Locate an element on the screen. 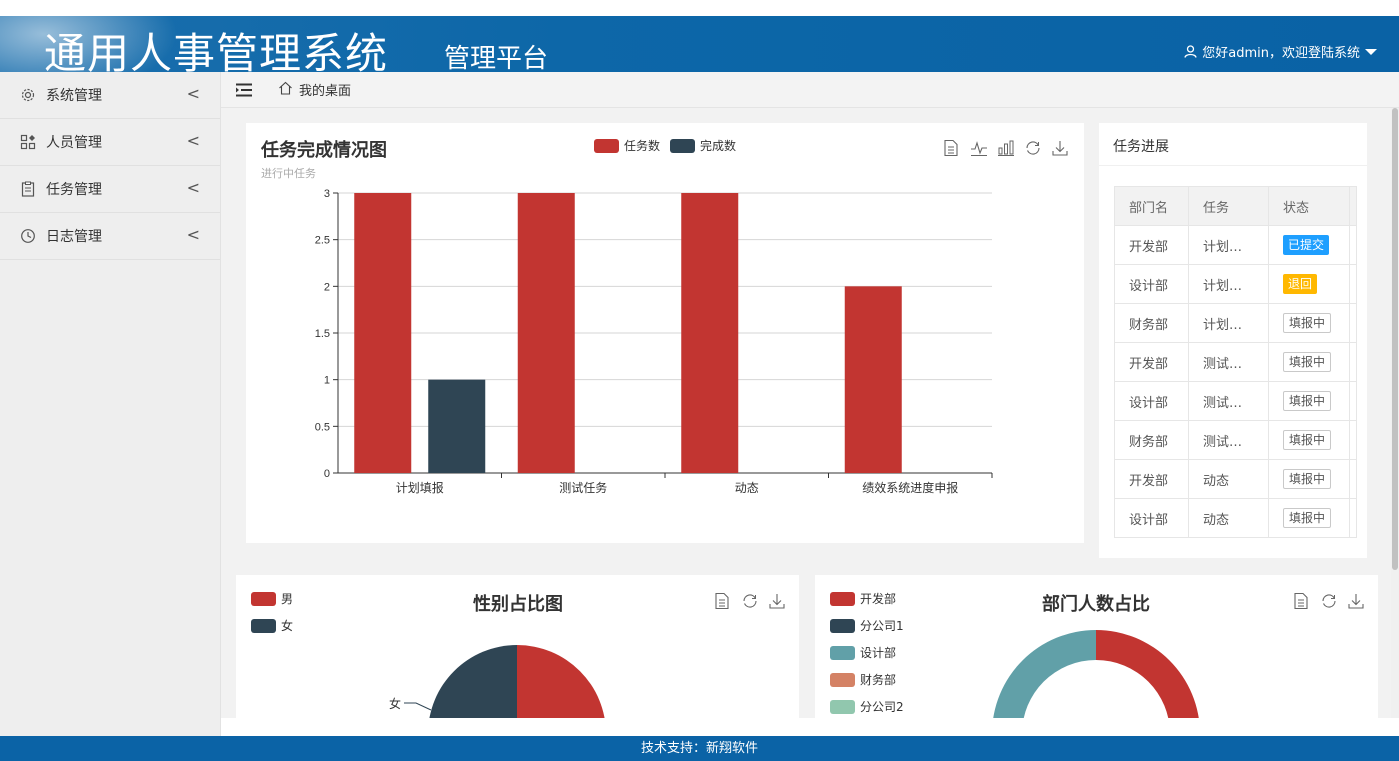 The height and width of the screenshot is (761, 1399). table-row: 开发部 测试… 填报中 is located at coordinates (1235, 362).